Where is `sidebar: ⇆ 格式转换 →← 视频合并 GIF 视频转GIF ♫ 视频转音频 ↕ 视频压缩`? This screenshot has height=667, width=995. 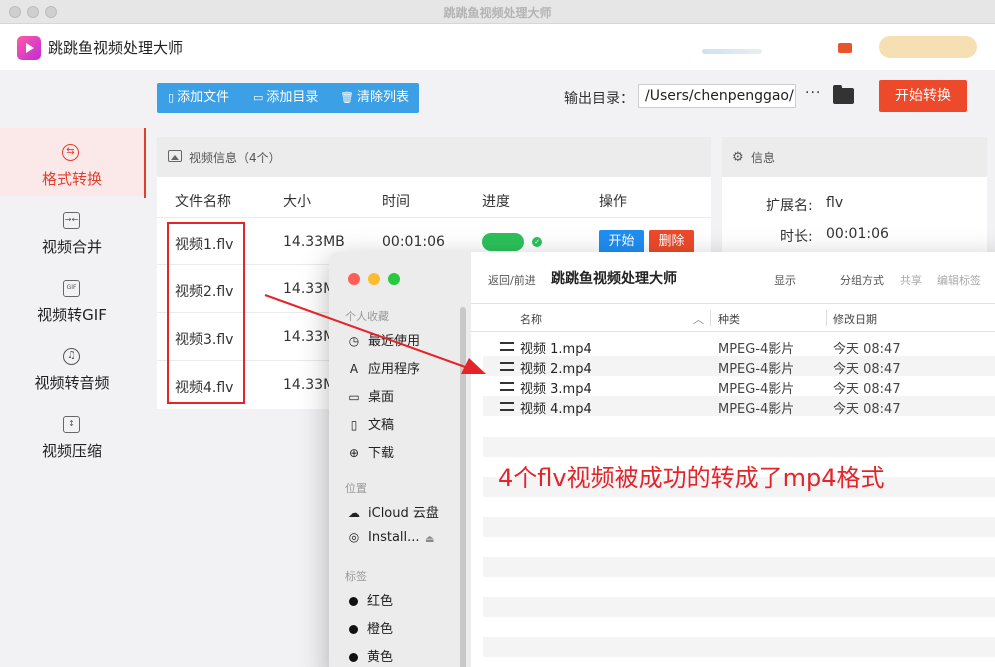 sidebar: ⇆ 格式转换 →← 视频合并 GIF 视频转GIF ♫ 视频转音频 ↕ 视频压缩 is located at coordinates (72, 397).